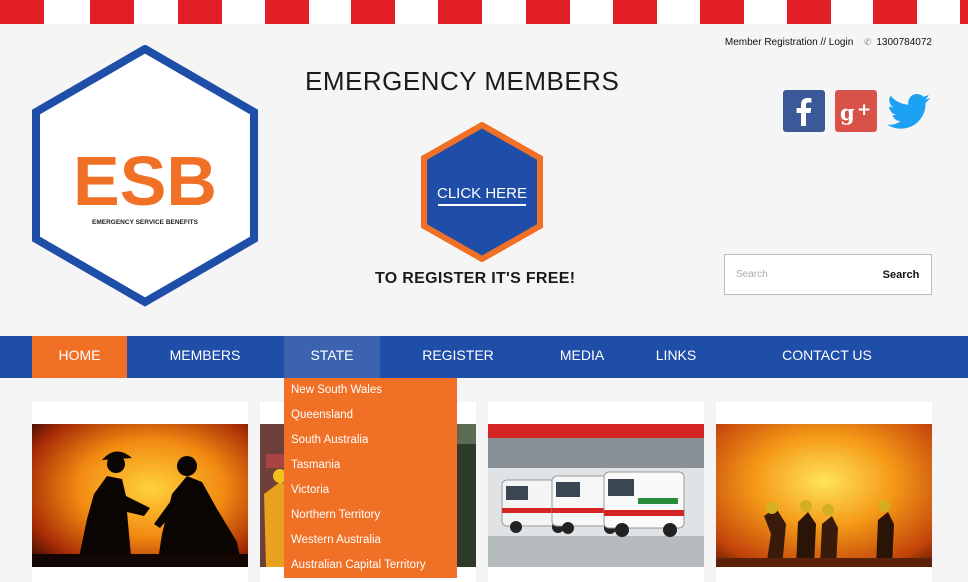  Describe the element at coordinates (827, 357) in the screenshot. I see `nav-contact-us: CONTACT US` at that location.